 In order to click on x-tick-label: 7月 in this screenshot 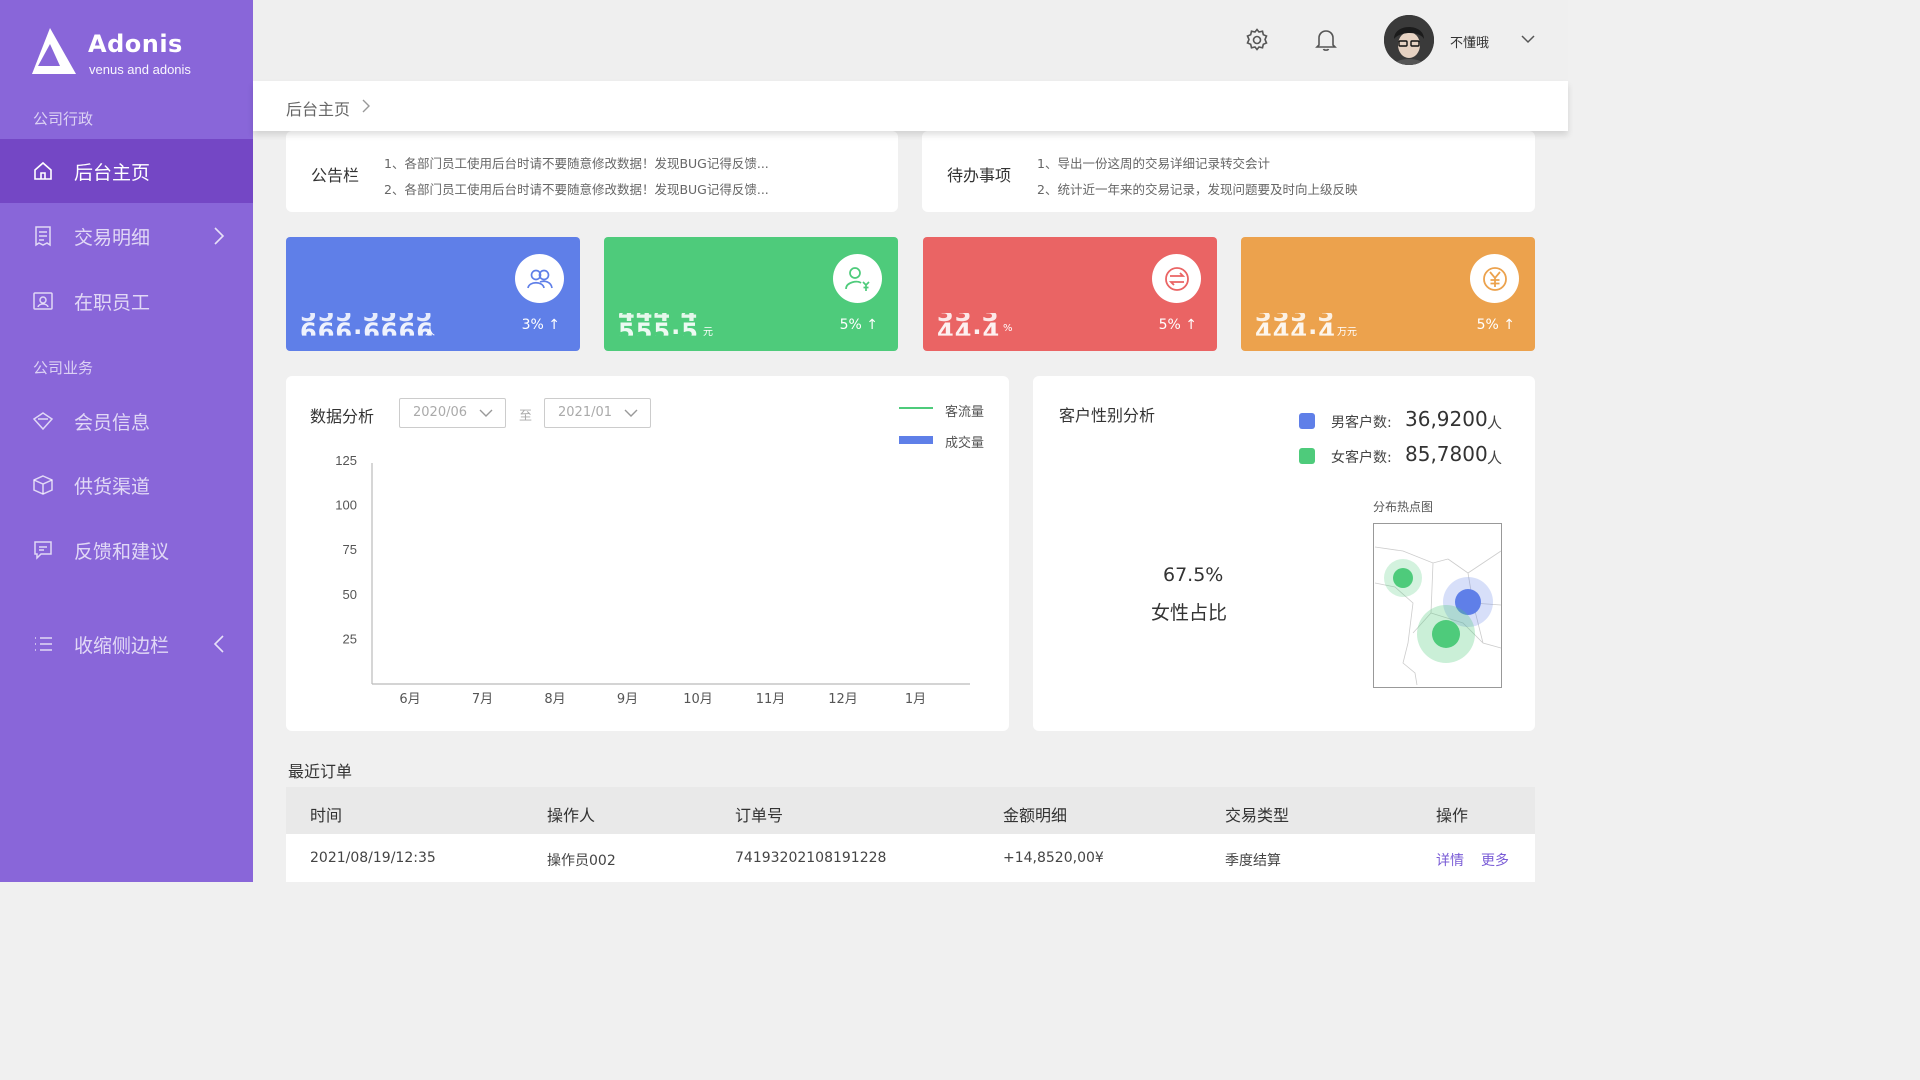, I will do `click(482, 699)`.